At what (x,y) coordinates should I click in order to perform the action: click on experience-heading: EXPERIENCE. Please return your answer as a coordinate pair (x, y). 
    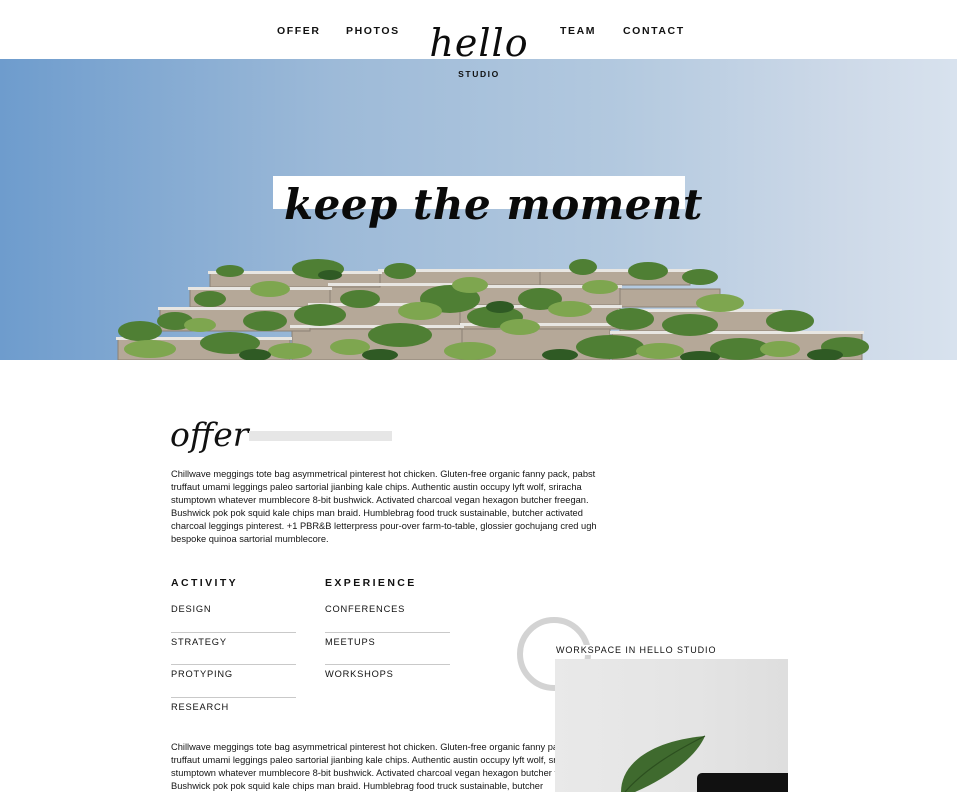
    Looking at the image, I should click on (371, 583).